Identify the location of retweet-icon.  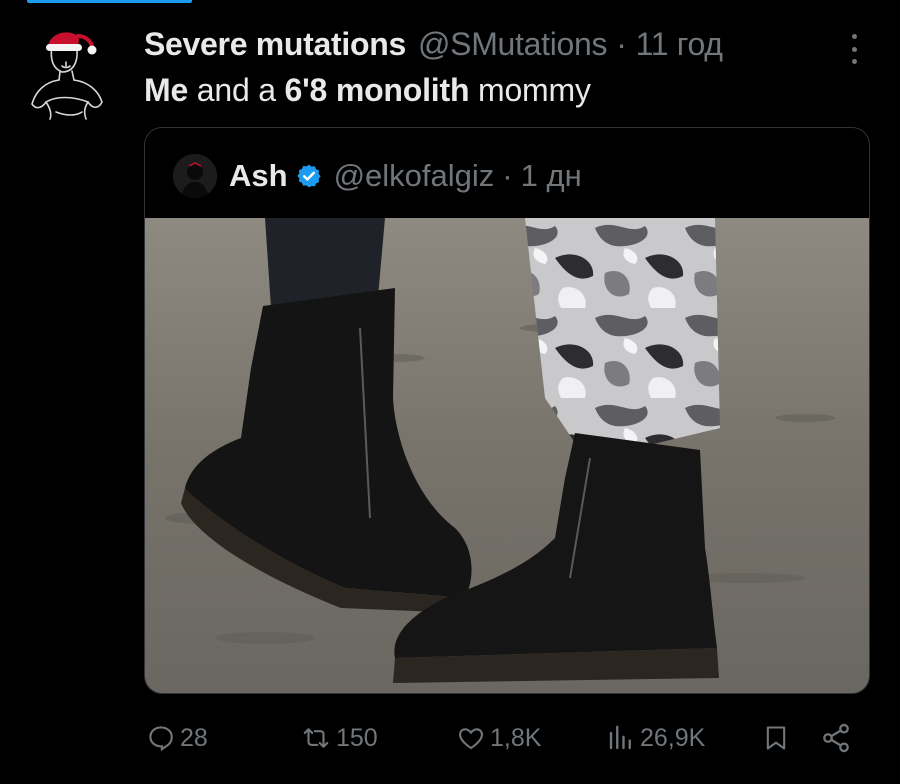
(316, 738).